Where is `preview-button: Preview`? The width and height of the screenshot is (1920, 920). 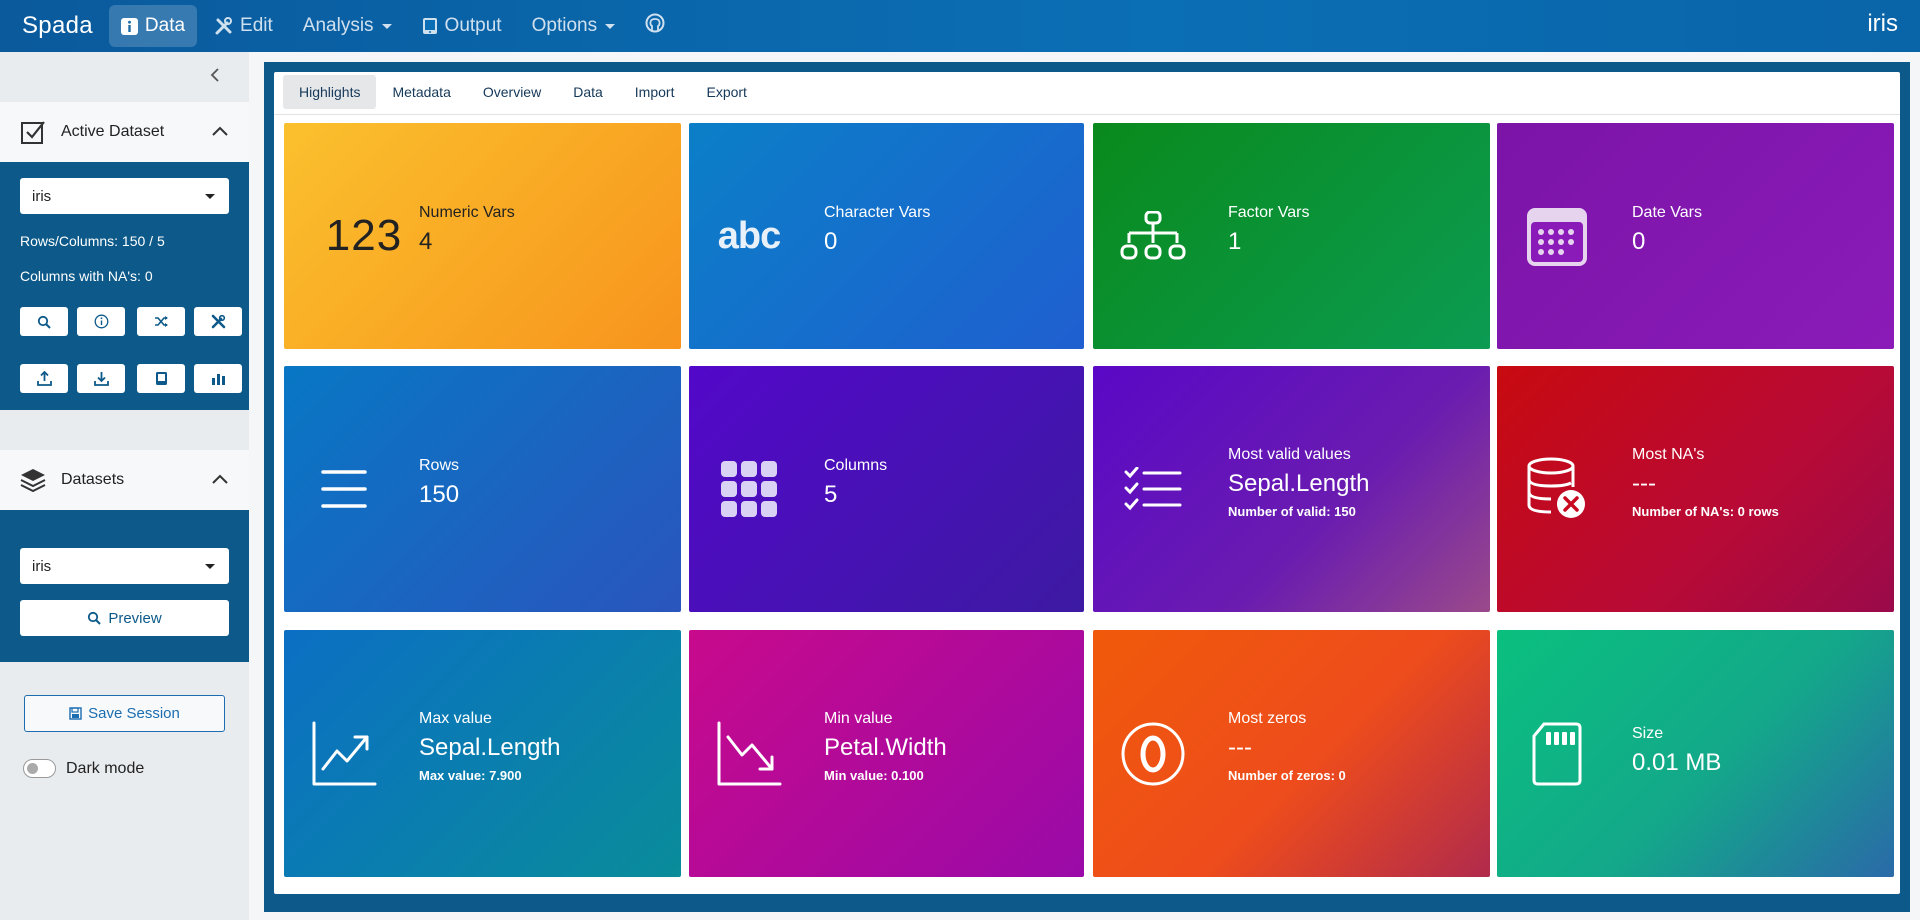
preview-button: Preview is located at coordinates (124, 618).